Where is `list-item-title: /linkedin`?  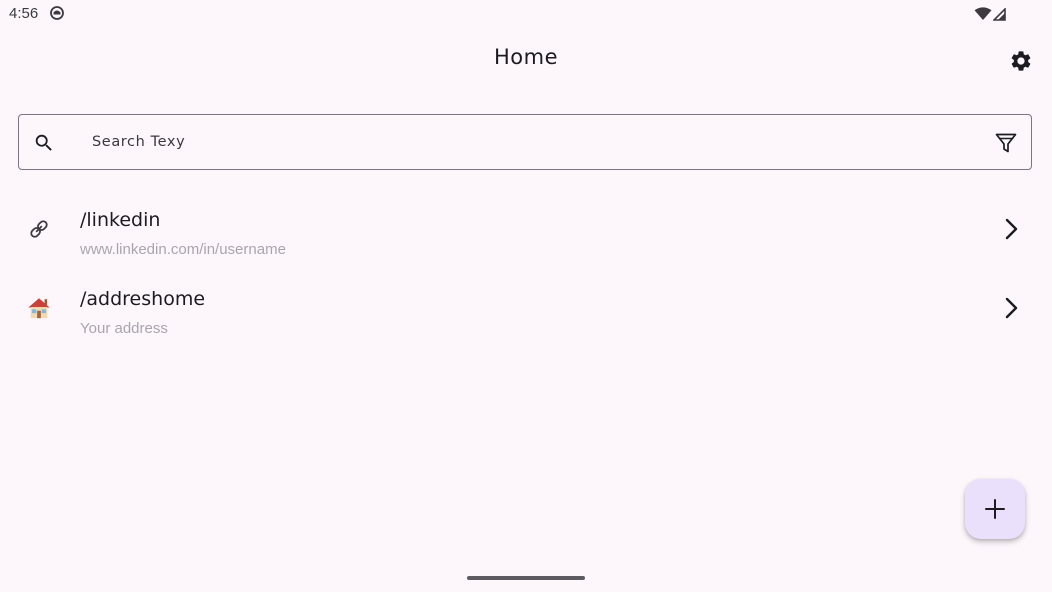 list-item-title: /linkedin is located at coordinates (120, 220).